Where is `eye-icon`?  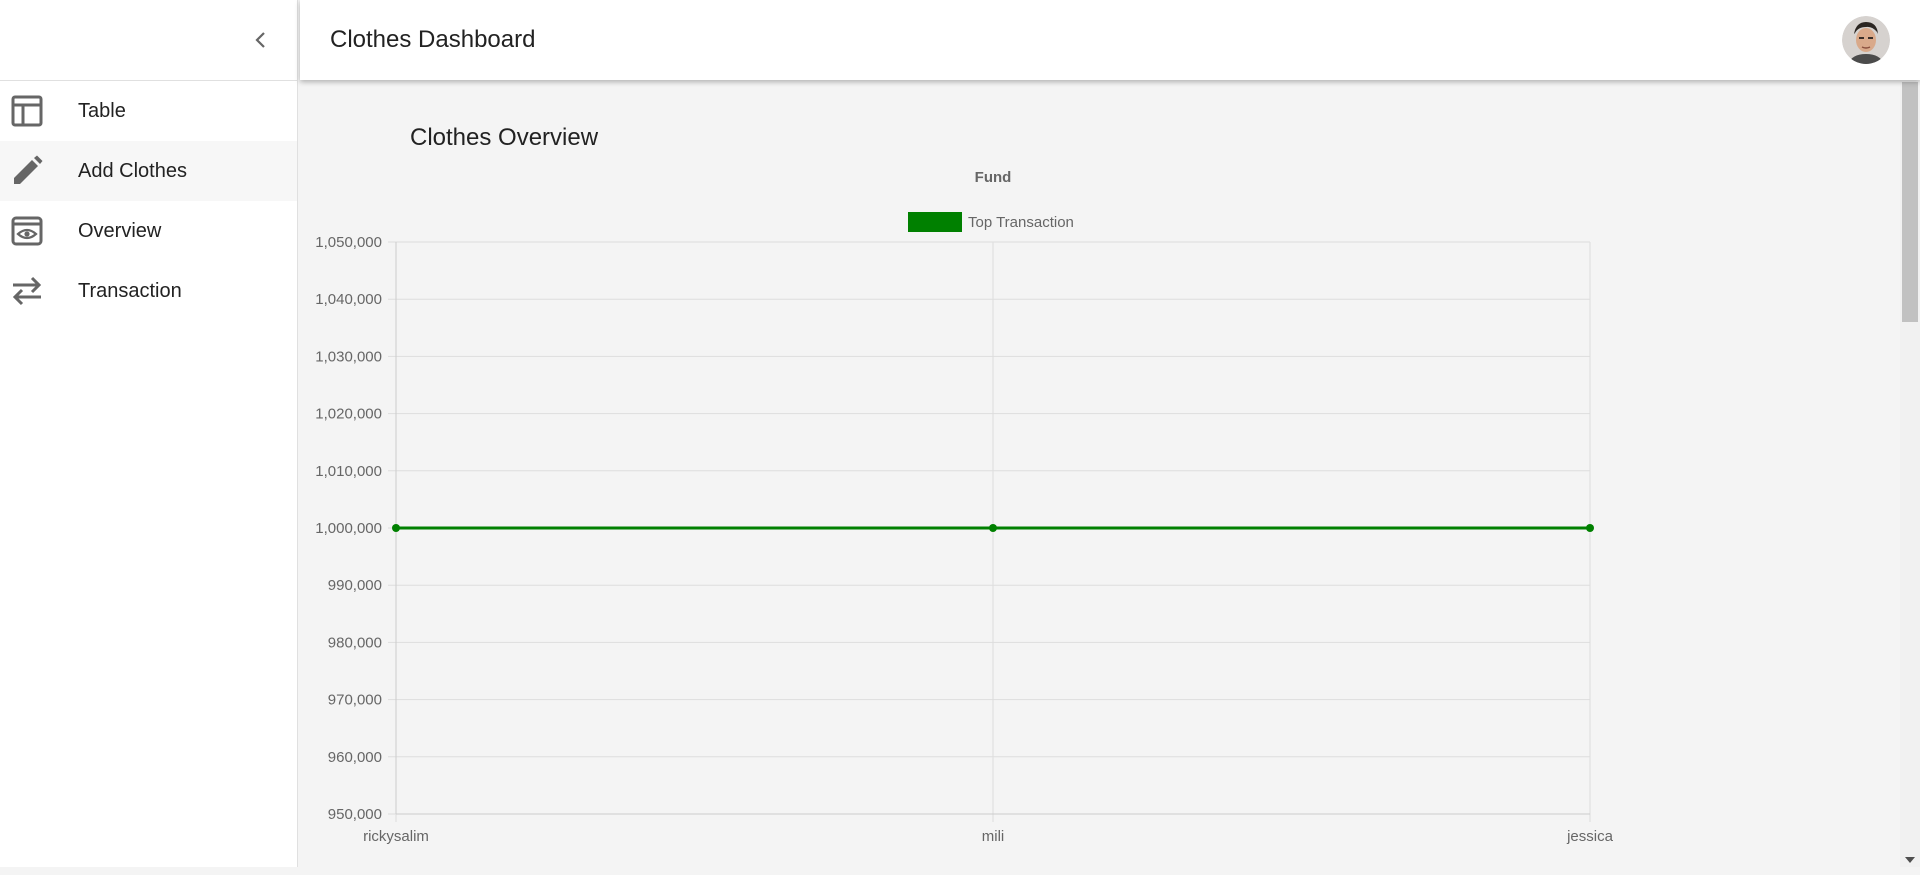 eye-icon is located at coordinates (27, 231).